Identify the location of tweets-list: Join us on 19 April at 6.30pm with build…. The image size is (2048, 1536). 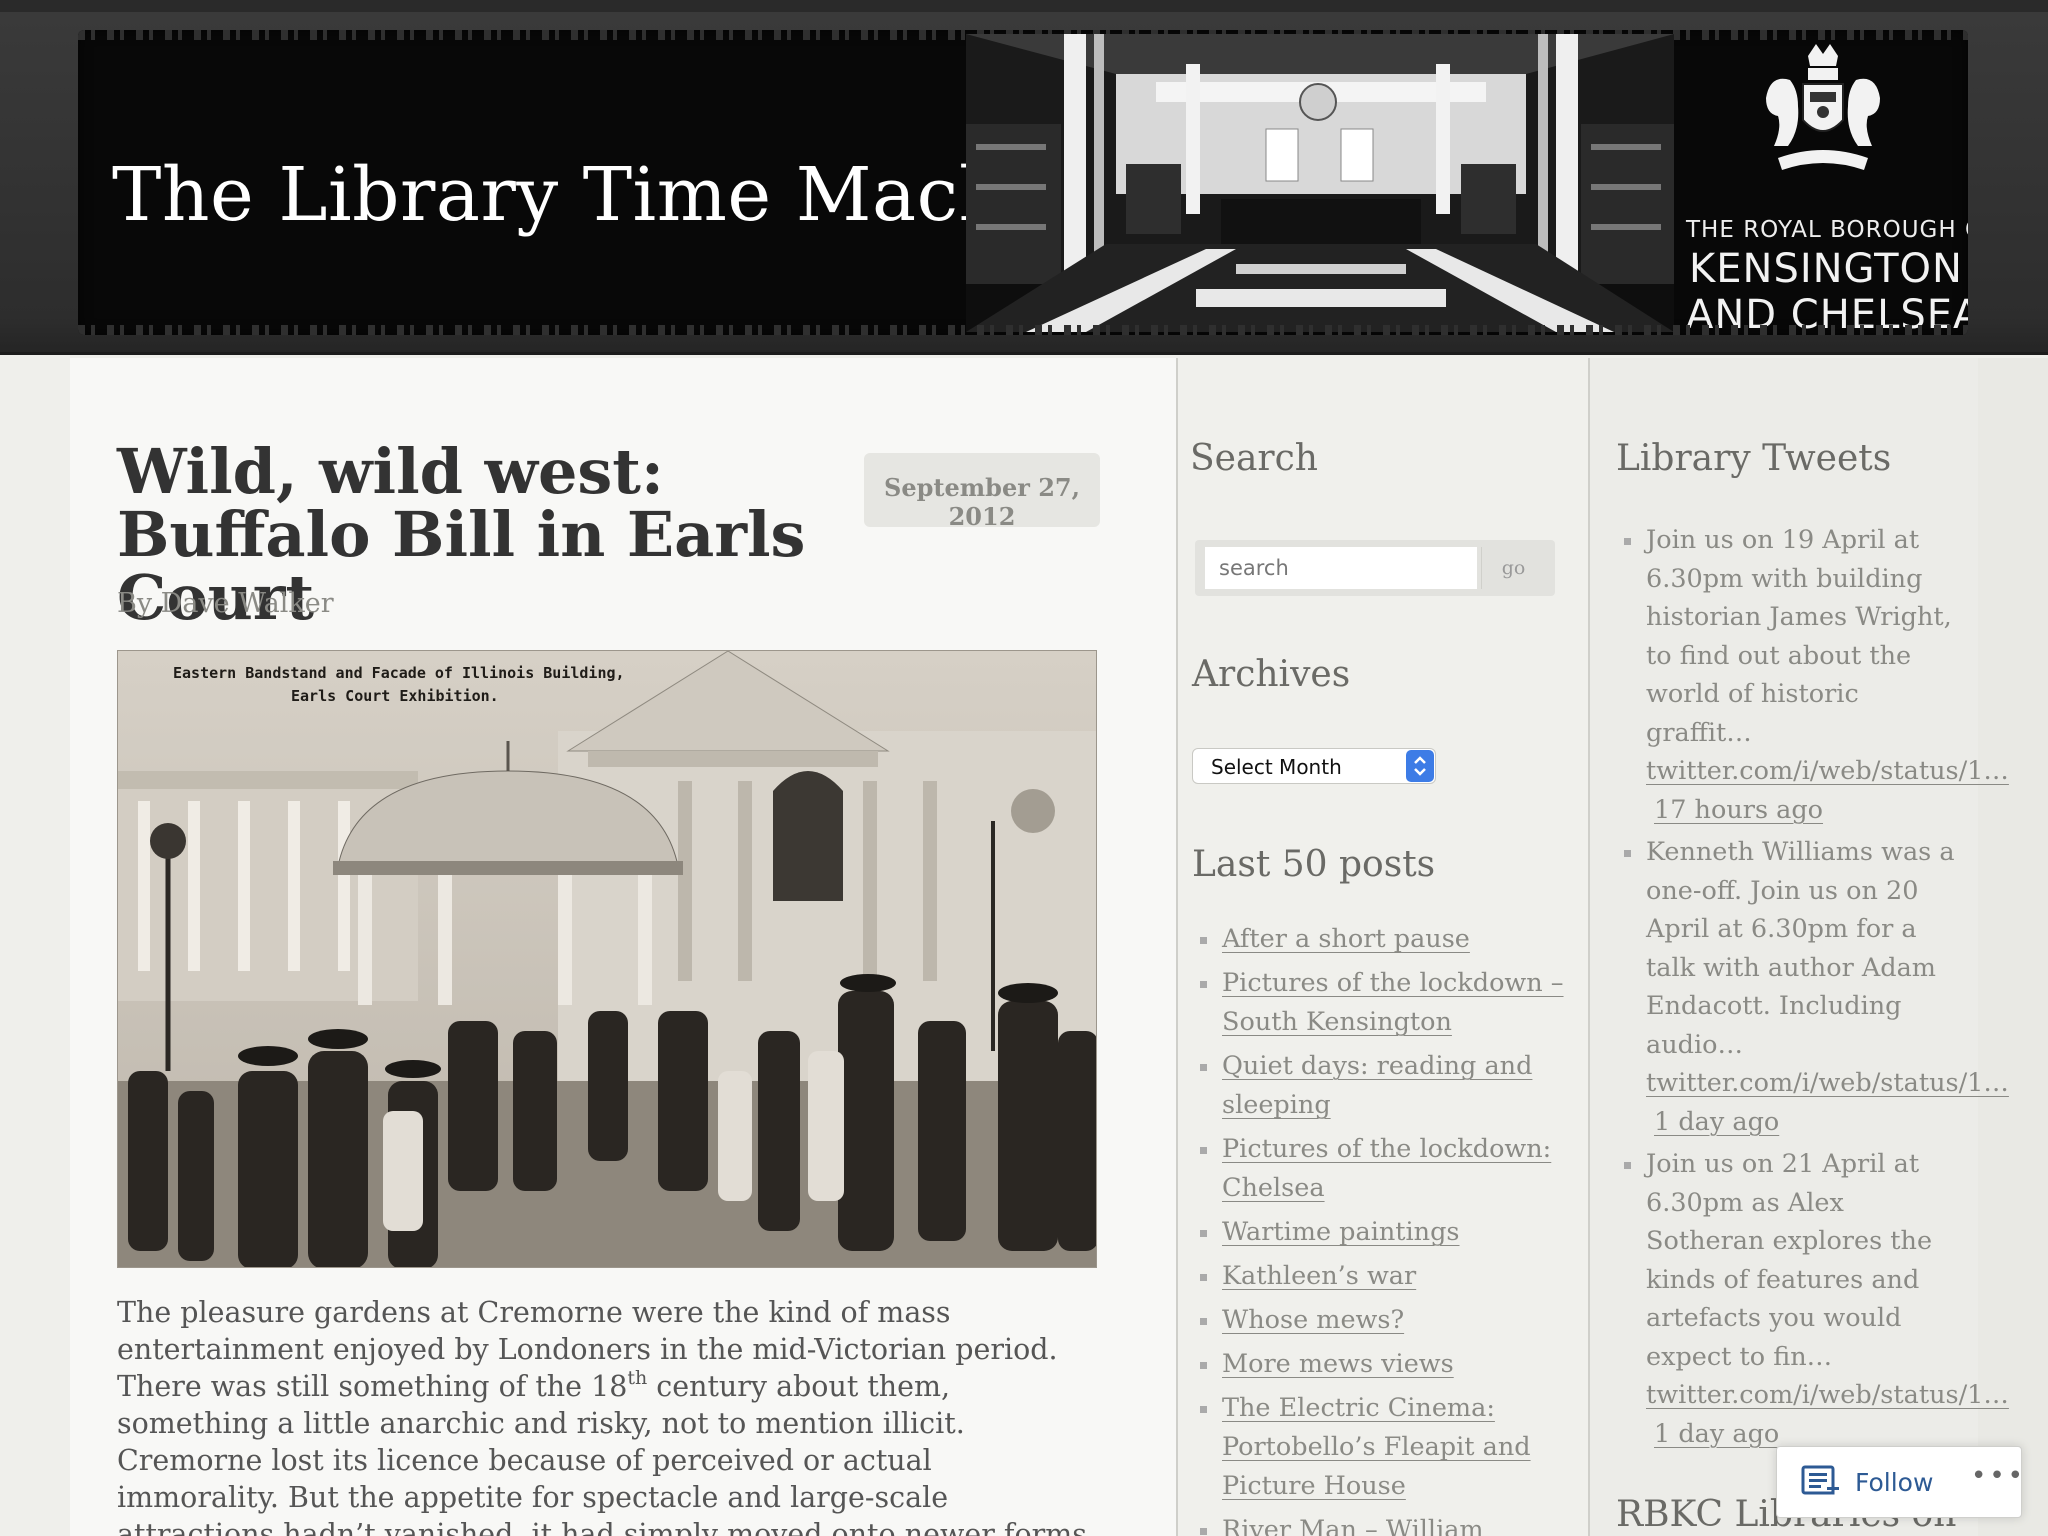
(1816, 989).